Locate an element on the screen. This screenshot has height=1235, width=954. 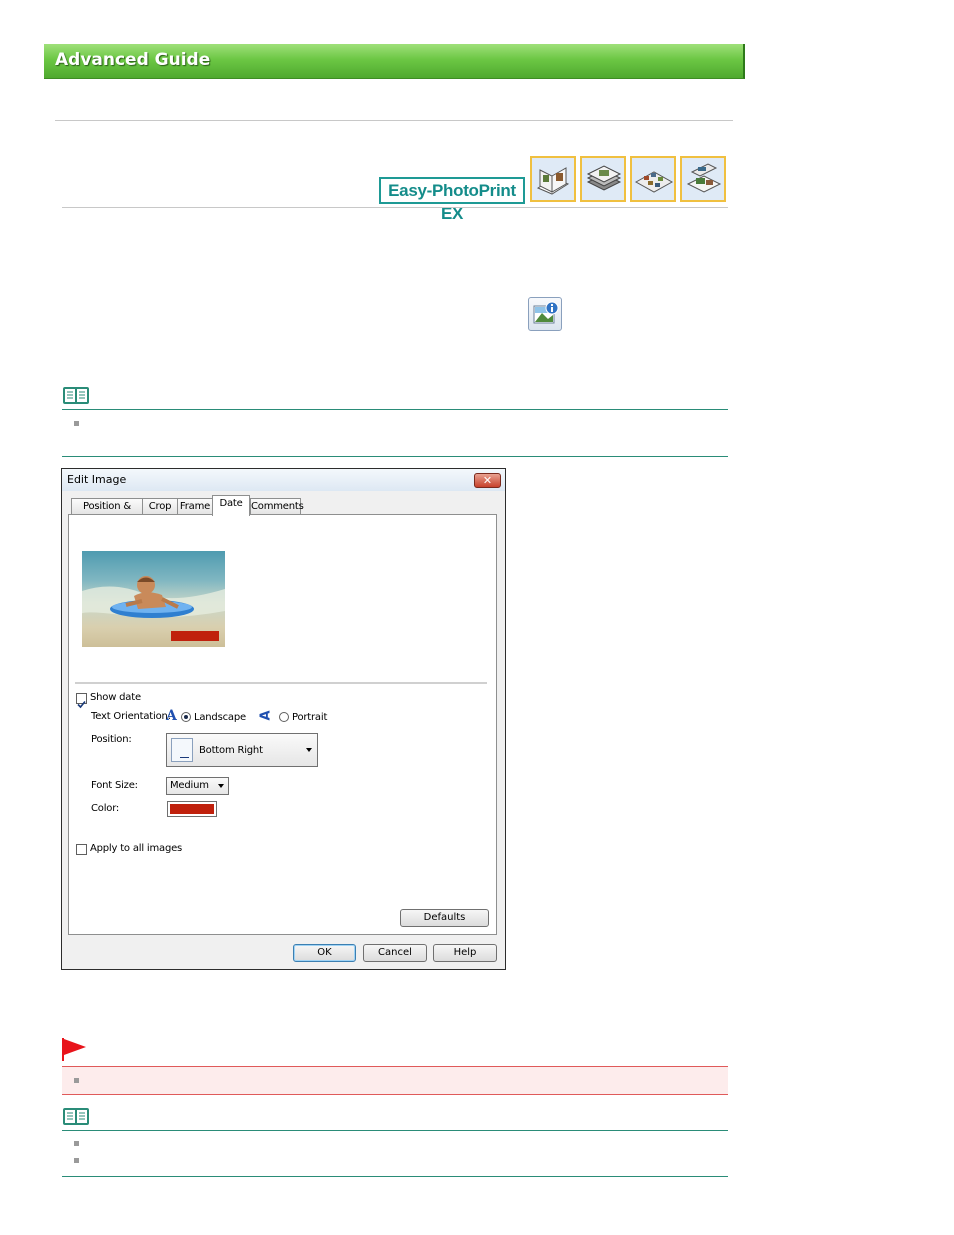
album-icon is located at coordinates (553, 179).